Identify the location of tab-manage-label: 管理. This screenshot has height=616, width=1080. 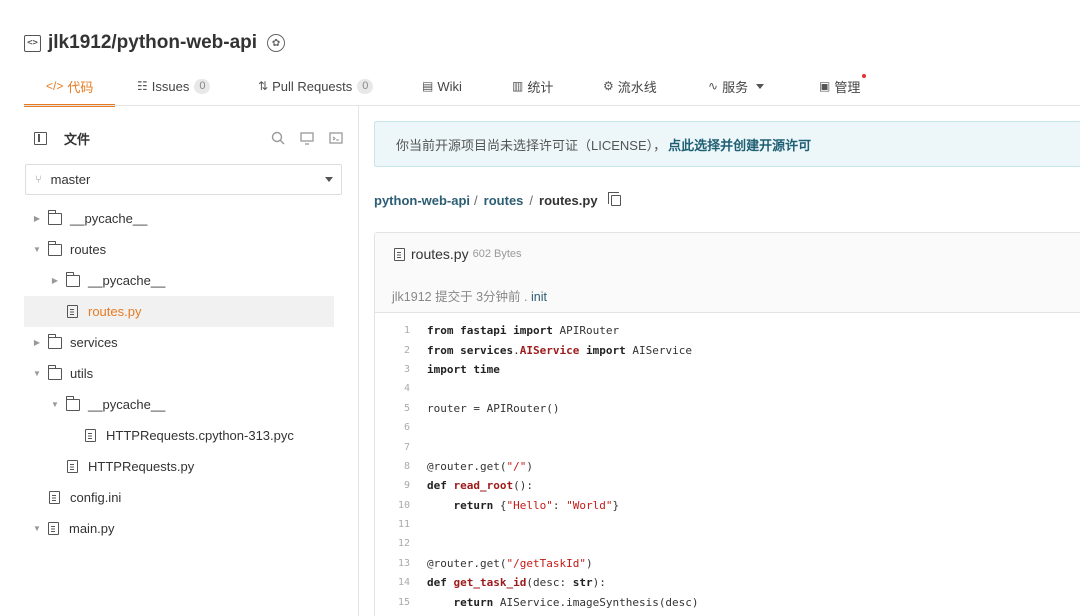
(847, 87).